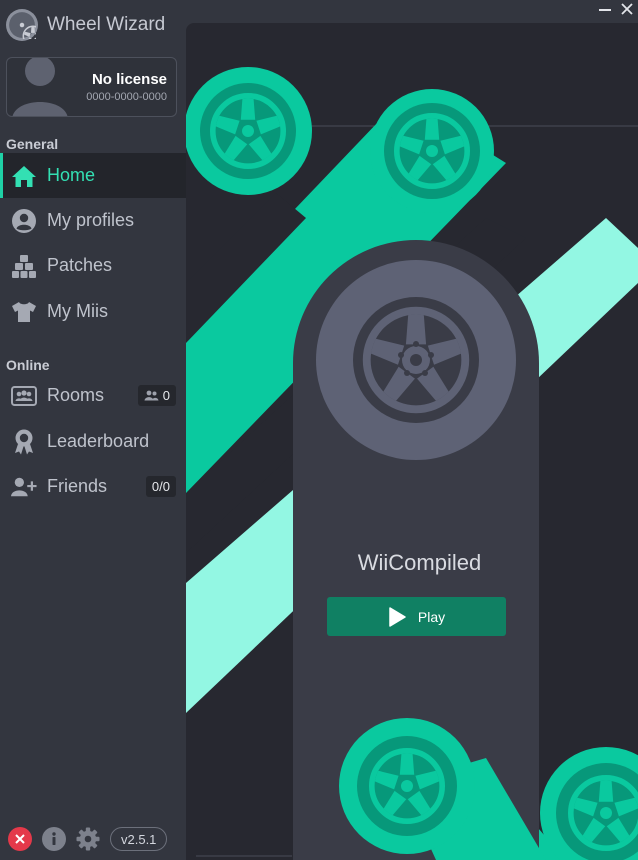 The width and height of the screenshot is (638, 860). I want to click on rooms-icon, so click(24, 396).